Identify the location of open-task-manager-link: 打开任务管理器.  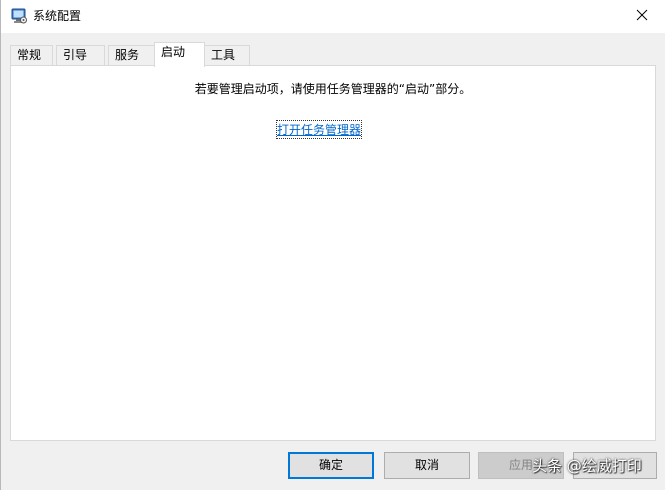
(319, 129).